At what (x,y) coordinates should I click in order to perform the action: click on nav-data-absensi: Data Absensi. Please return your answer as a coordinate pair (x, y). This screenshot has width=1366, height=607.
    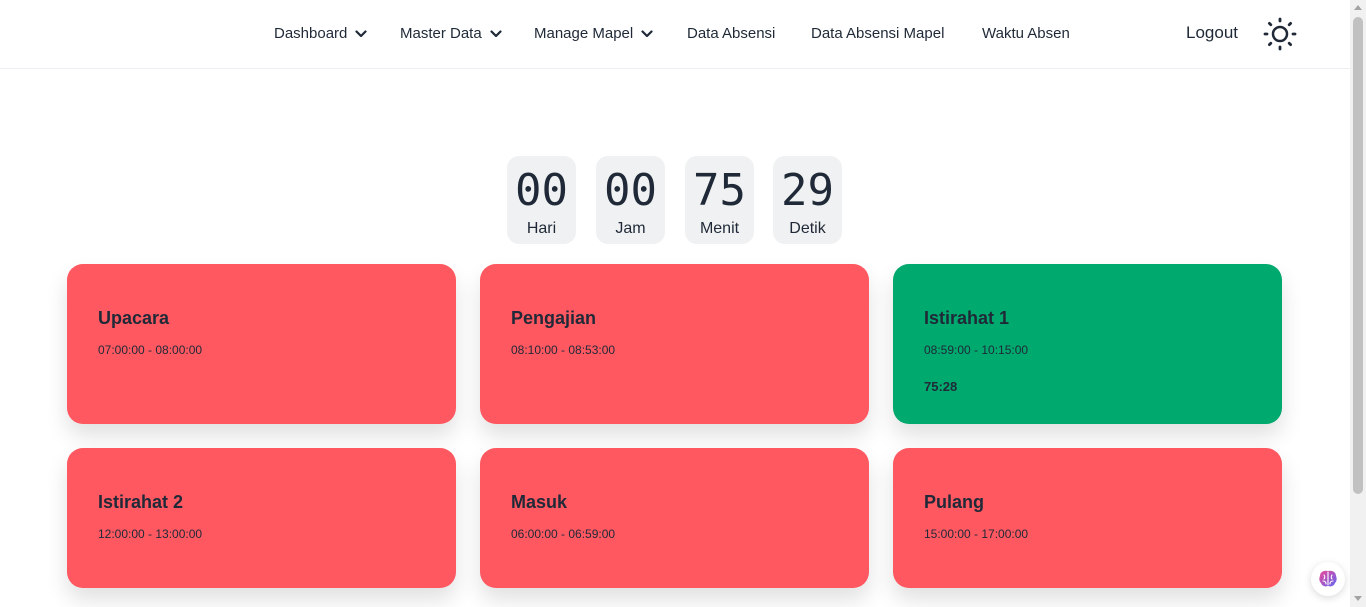
    Looking at the image, I should click on (731, 33).